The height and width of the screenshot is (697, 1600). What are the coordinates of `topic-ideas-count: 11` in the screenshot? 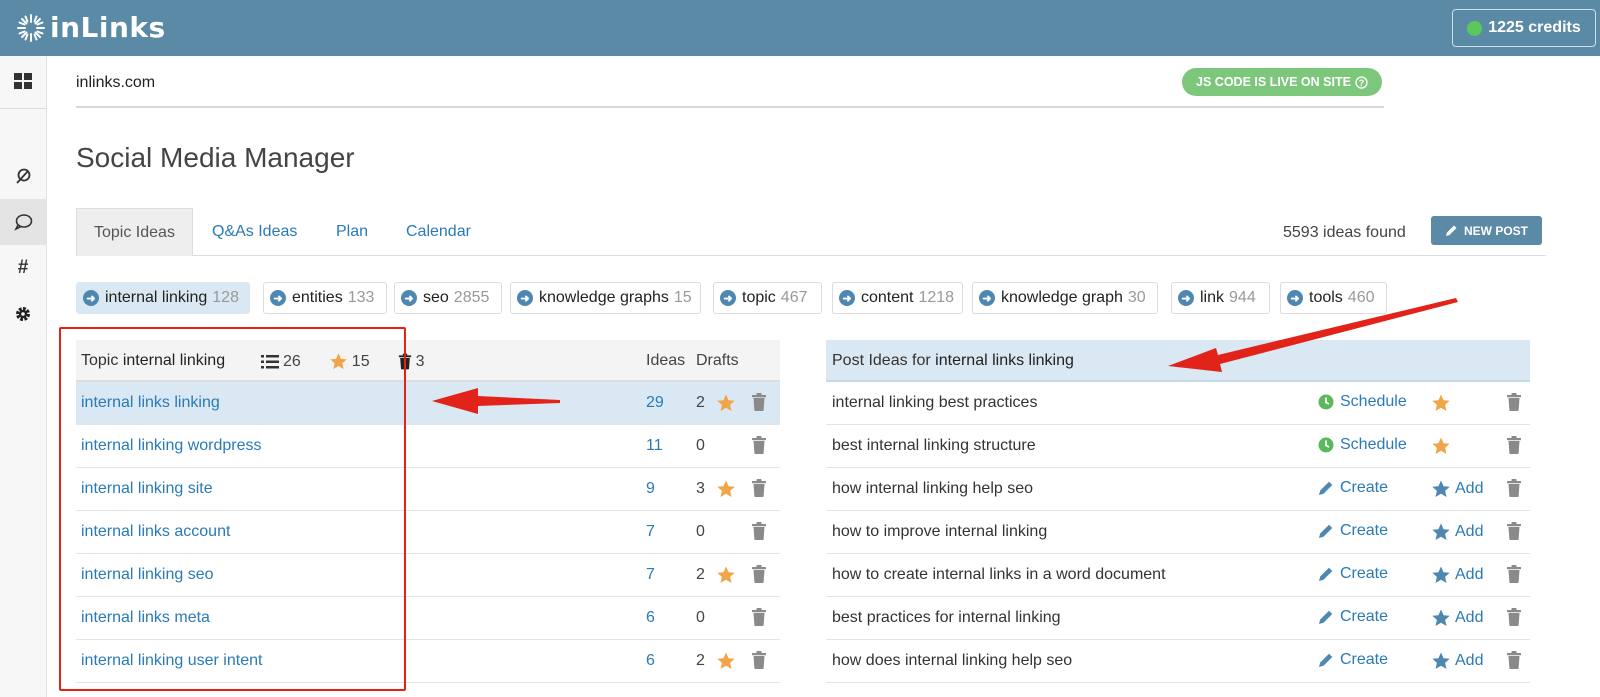 It's located at (654, 446).